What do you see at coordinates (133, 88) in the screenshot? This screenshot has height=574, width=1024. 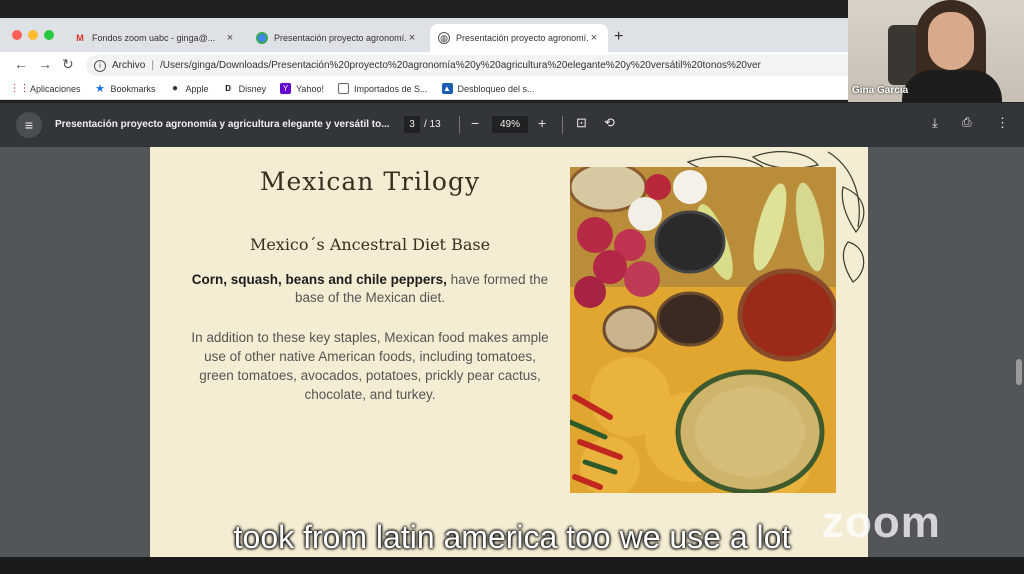 I see `bookmark-label: Bookmarks` at bounding box center [133, 88].